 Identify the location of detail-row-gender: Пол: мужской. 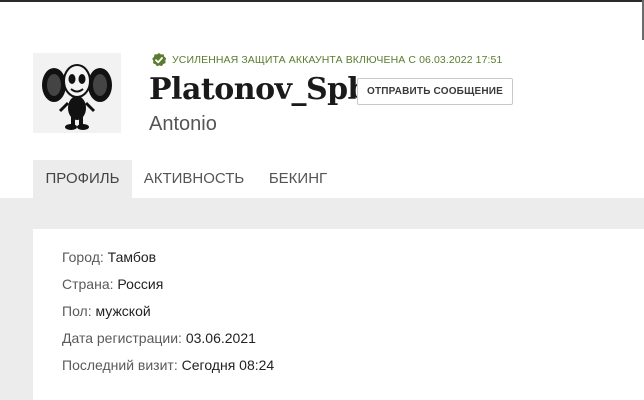
(106, 311).